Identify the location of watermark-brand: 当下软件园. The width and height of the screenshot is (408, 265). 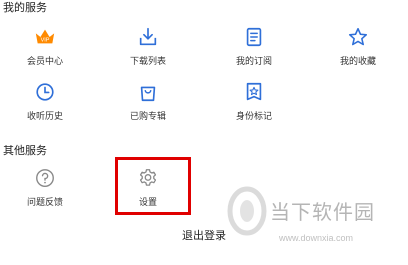
(322, 212).